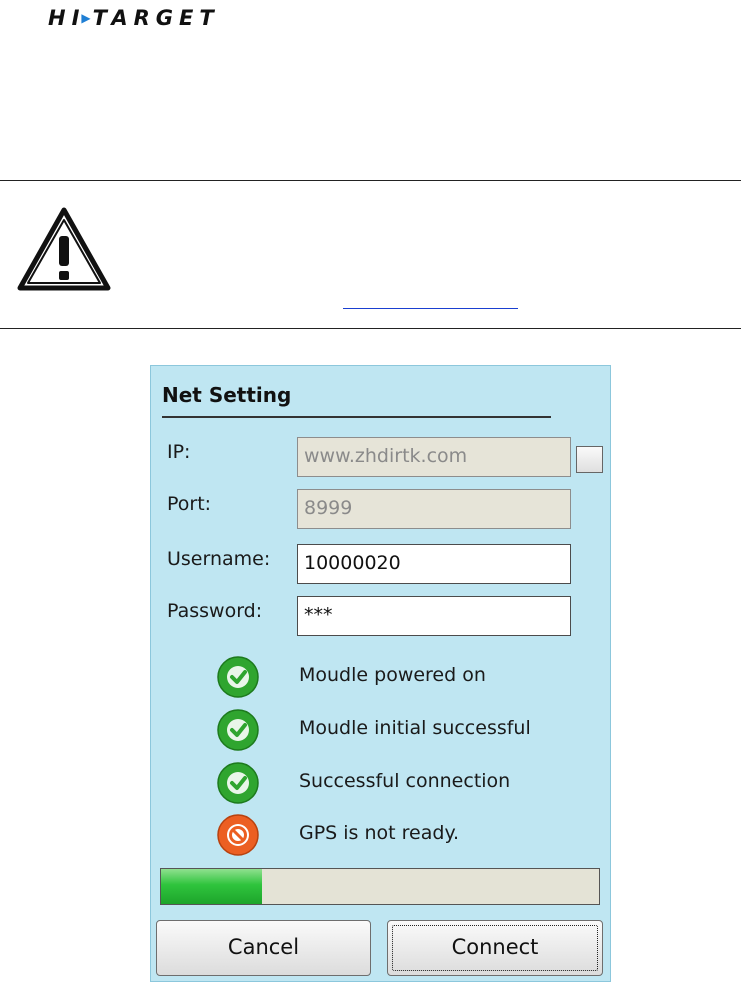 Image resolution: width=741 pixels, height=982 pixels. What do you see at coordinates (380, 886) in the screenshot?
I see `progress-bar` at bounding box center [380, 886].